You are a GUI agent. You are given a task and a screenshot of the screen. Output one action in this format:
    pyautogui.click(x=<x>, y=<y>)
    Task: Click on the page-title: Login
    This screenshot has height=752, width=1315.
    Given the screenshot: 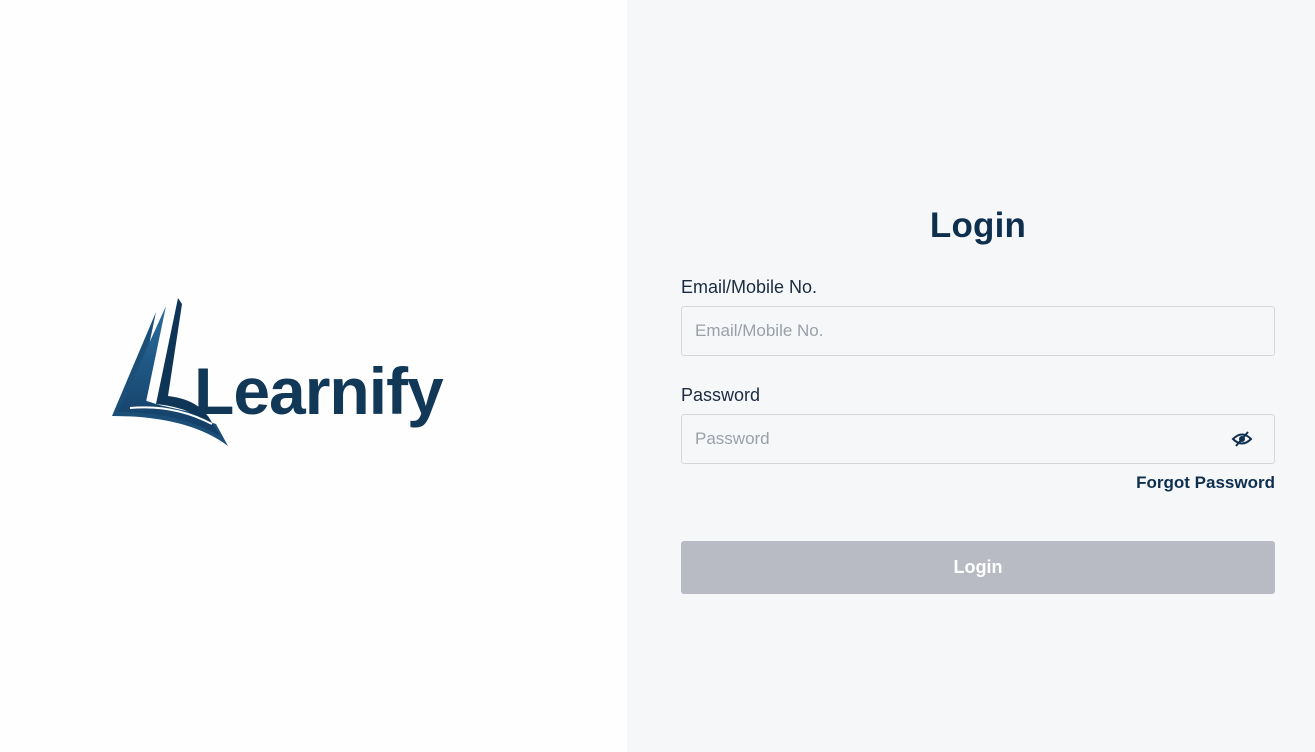 What is the action you would take?
    pyautogui.click(x=978, y=225)
    